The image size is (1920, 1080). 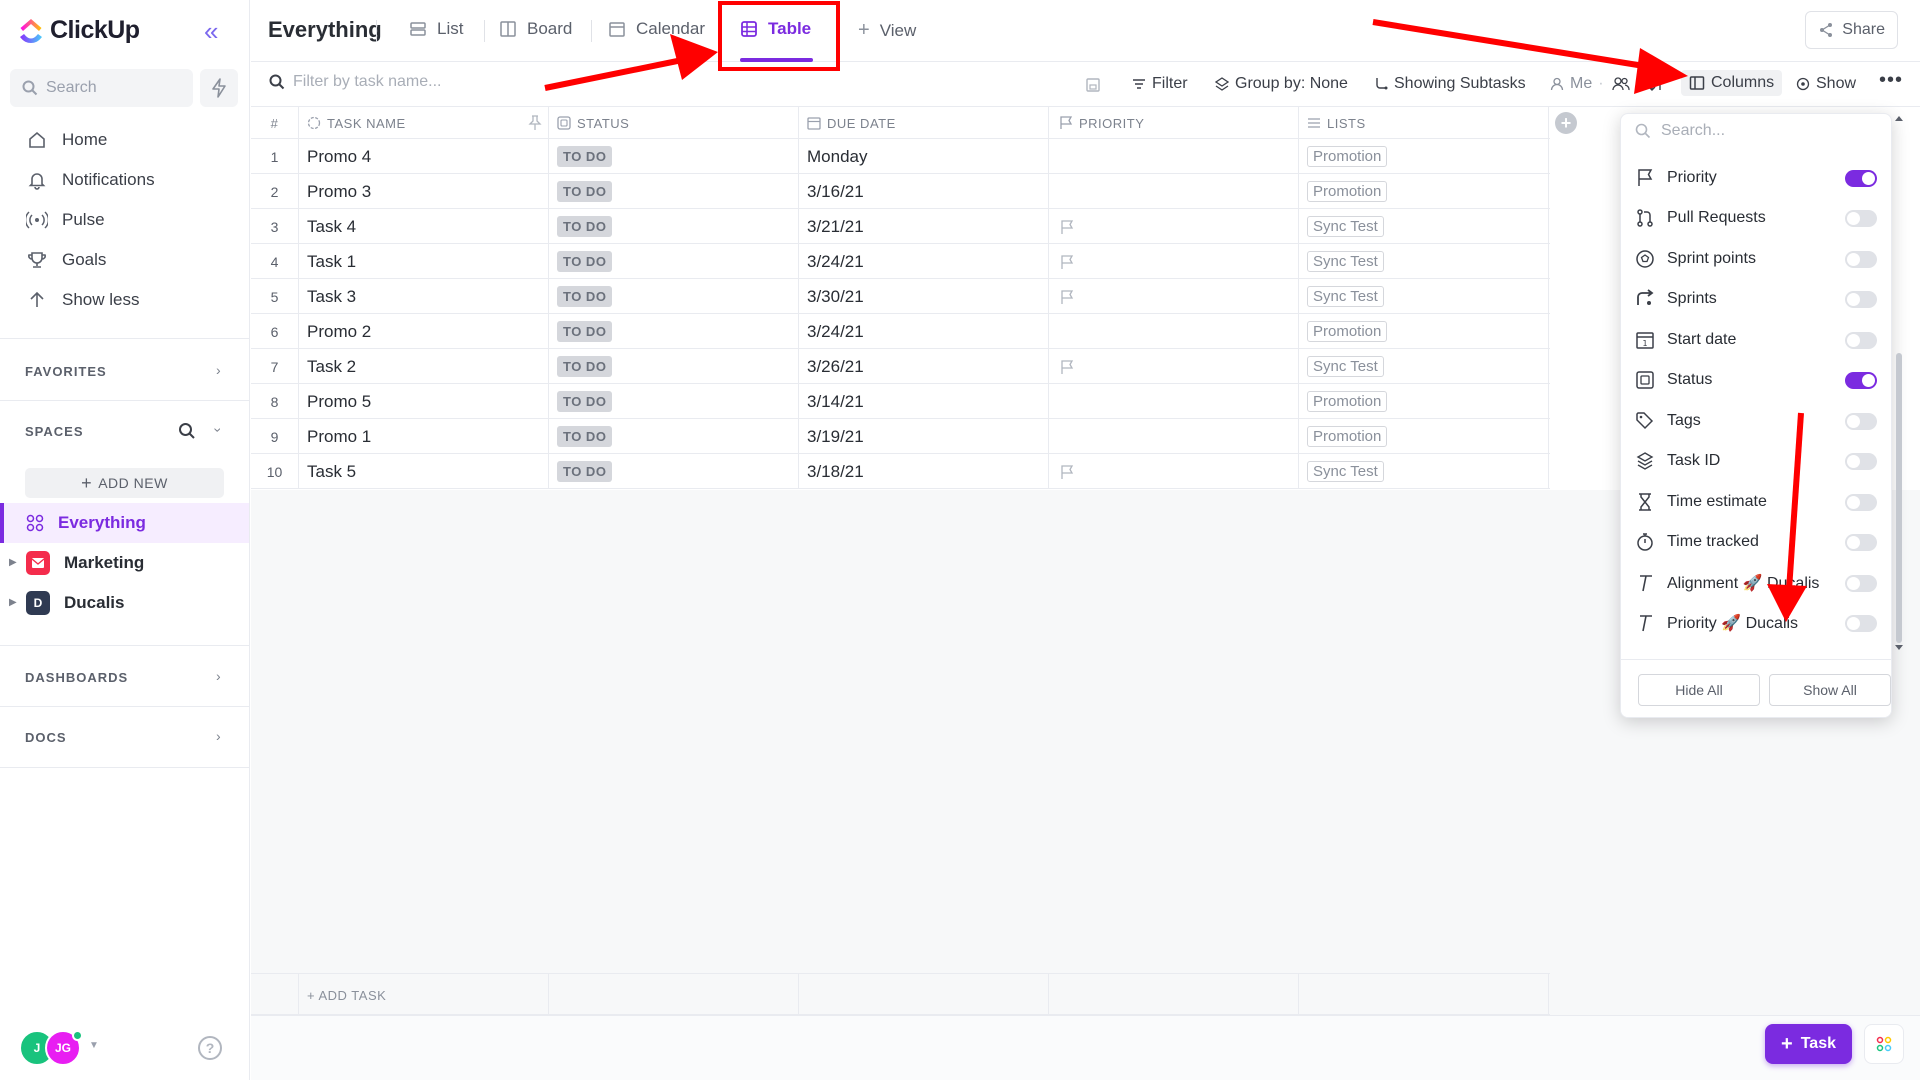 I want to click on new-task-button: + Task, so click(x=1808, y=1044).